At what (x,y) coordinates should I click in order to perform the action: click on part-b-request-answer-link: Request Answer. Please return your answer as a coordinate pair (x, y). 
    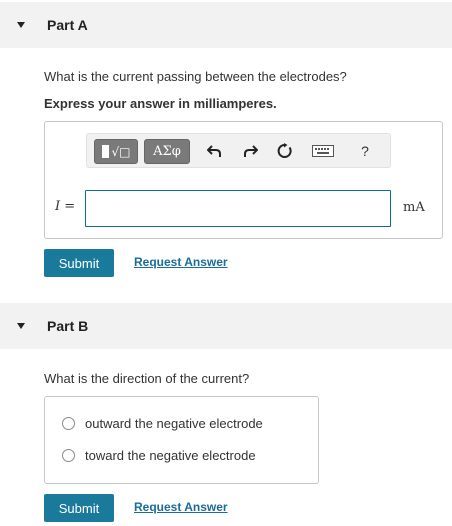
    Looking at the image, I should click on (181, 507).